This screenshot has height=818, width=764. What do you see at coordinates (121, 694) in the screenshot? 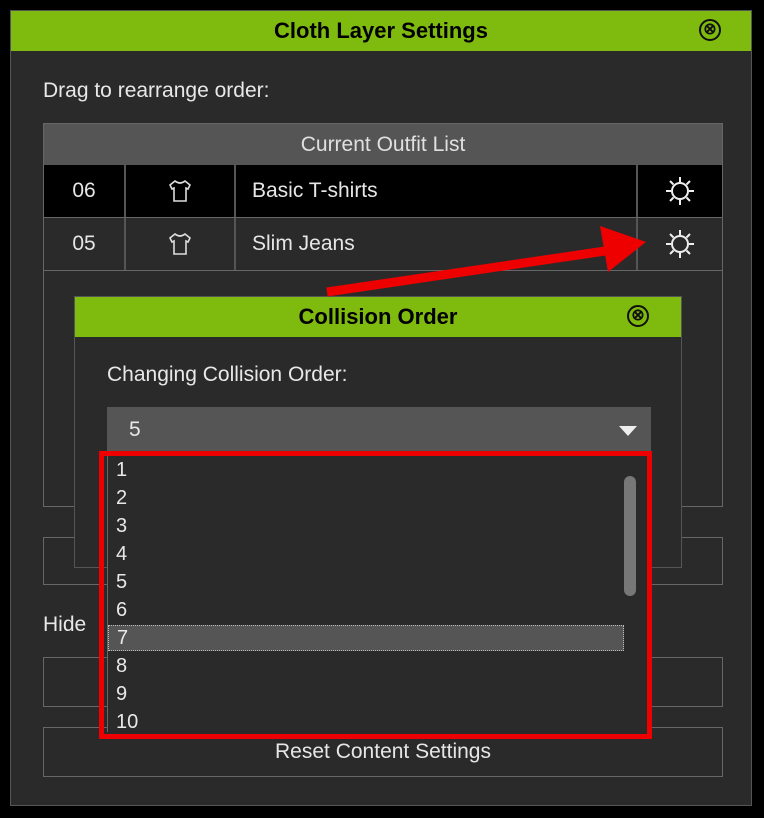
I see `option-9: 9` at bounding box center [121, 694].